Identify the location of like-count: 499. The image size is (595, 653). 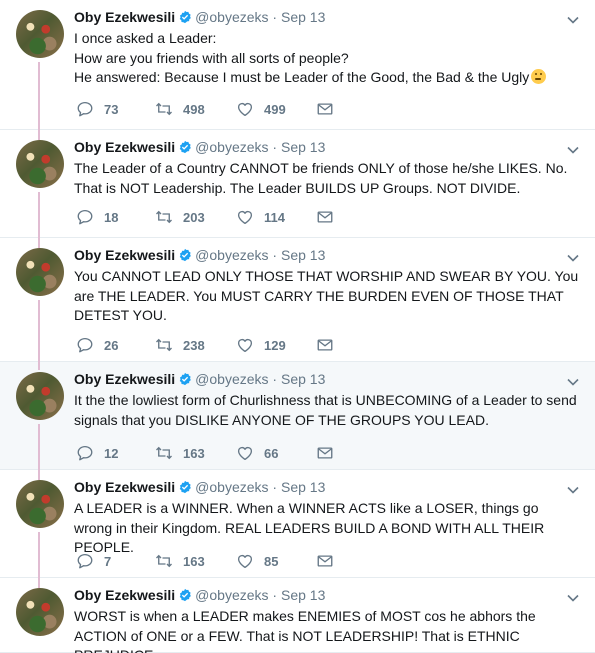
(275, 109).